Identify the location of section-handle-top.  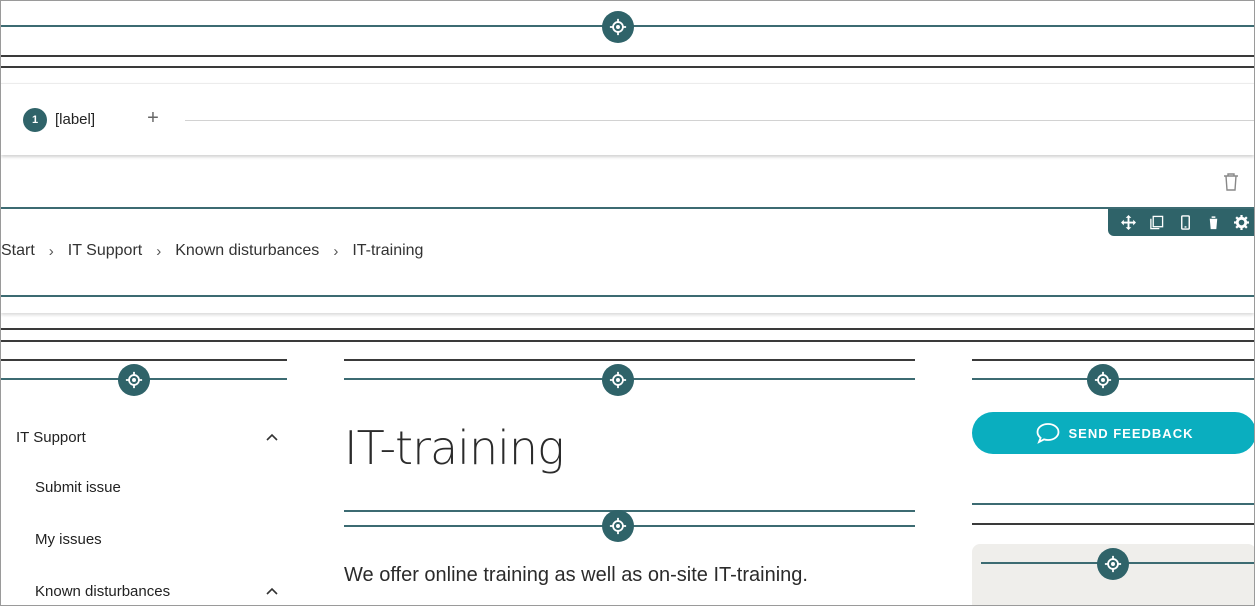
(618, 27).